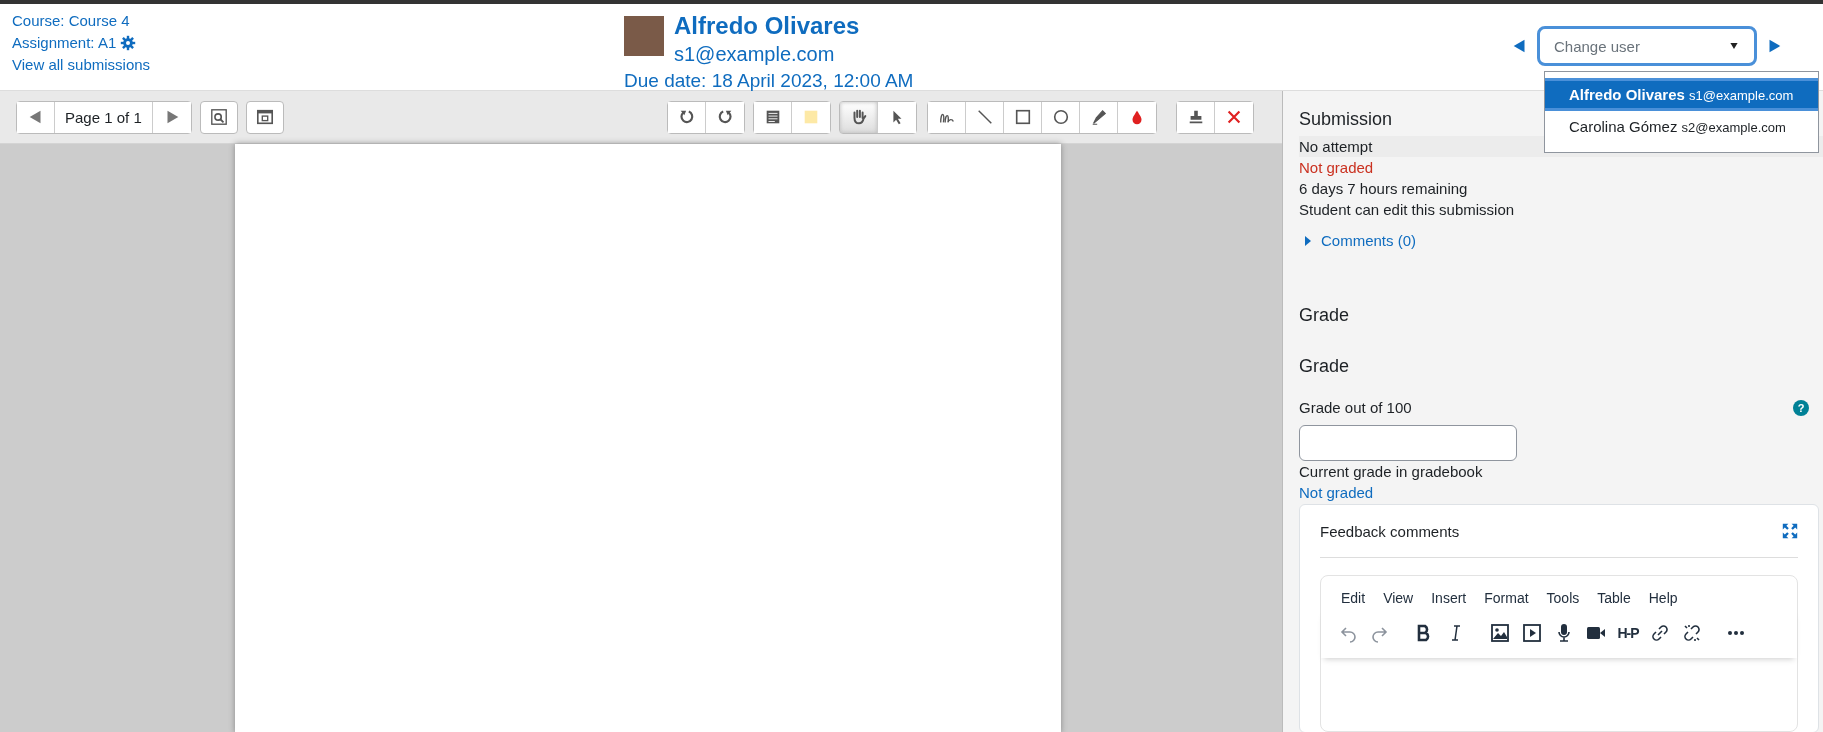  Describe the element at coordinates (1391, 471) in the screenshot. I see `gradebook-label: Current grade in gradebook` at that location.